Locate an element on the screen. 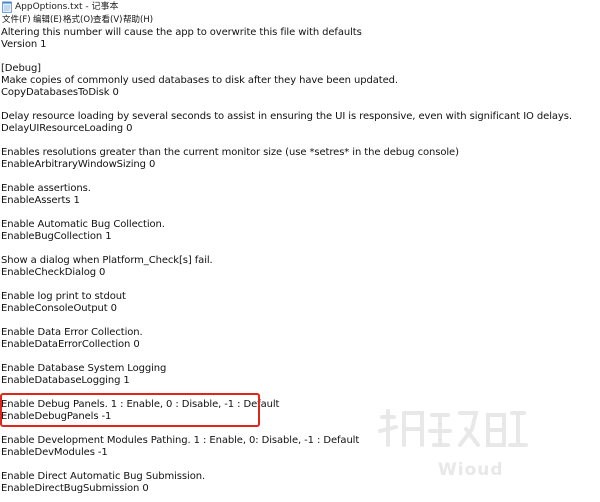  window-title: AppOptions.txt - 记事本 is located at coordinates (67, 7).